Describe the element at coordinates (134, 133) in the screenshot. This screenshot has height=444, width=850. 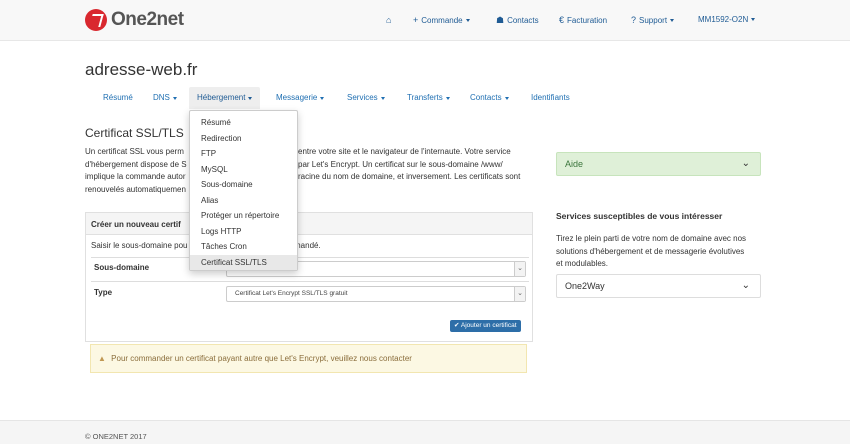
I see `section-title: Certificat SSL/TLS` at that location.